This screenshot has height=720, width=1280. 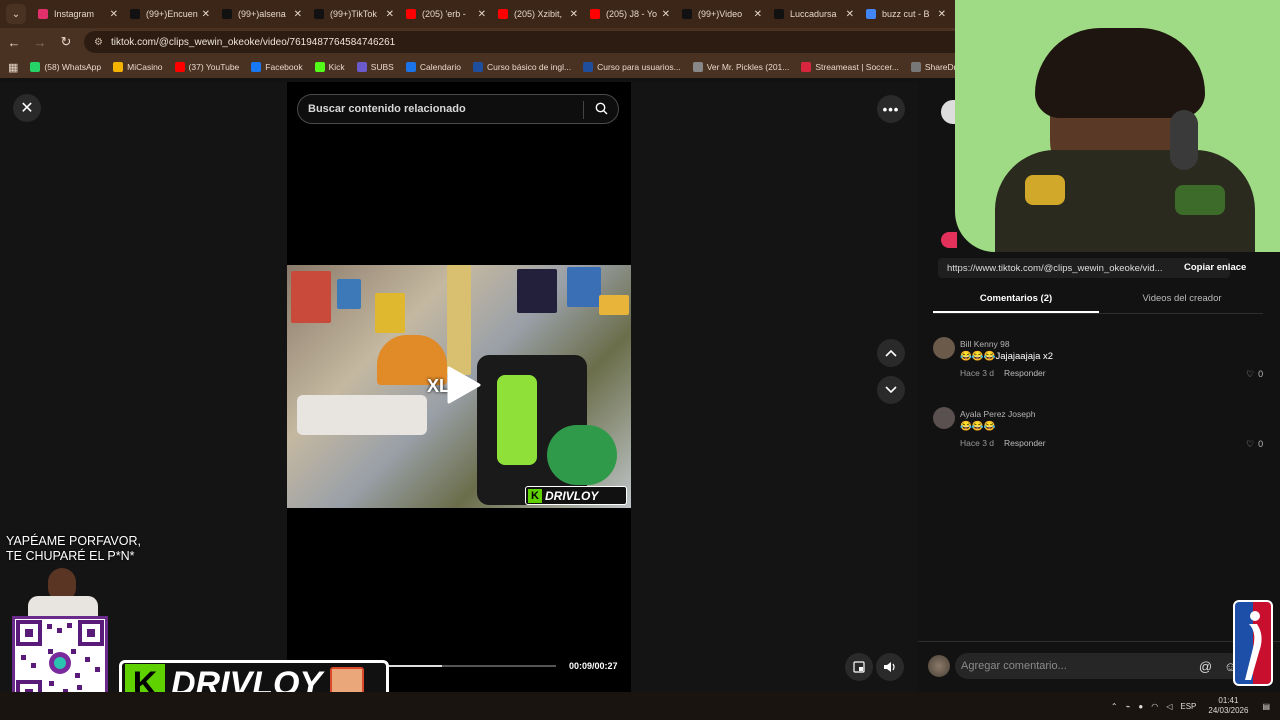 I want to click on bookmark-item: (58) WhatsApp, so click(x=65, y=67).